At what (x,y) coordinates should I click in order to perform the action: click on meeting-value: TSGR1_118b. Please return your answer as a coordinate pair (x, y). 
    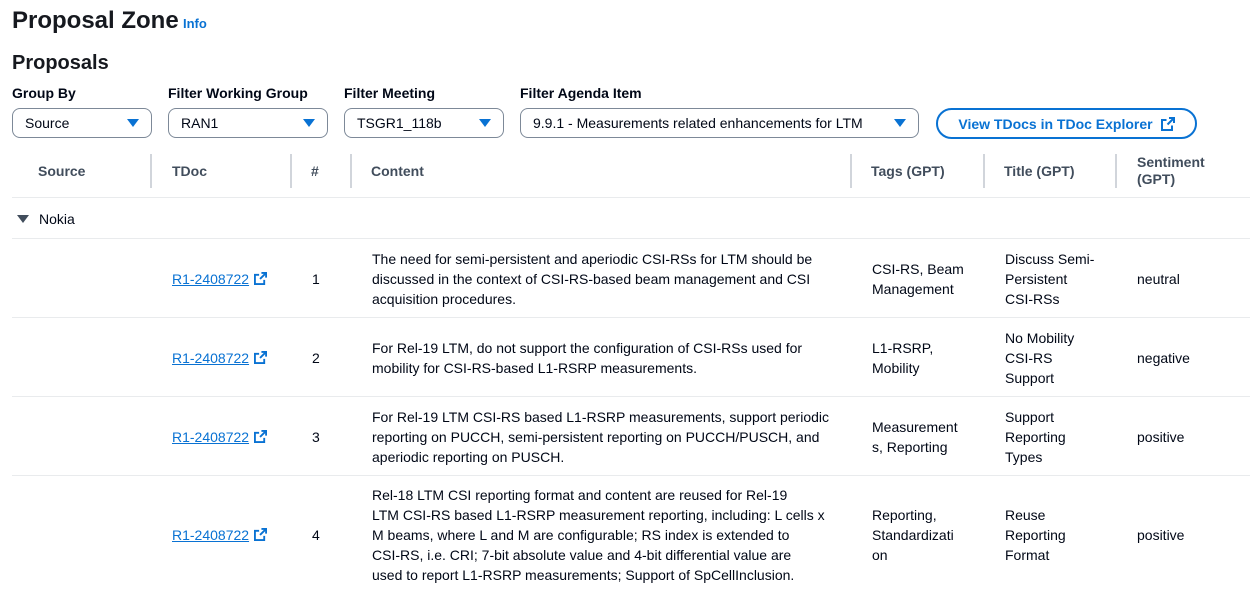
    Looking at the image, I should click on (399, 123).